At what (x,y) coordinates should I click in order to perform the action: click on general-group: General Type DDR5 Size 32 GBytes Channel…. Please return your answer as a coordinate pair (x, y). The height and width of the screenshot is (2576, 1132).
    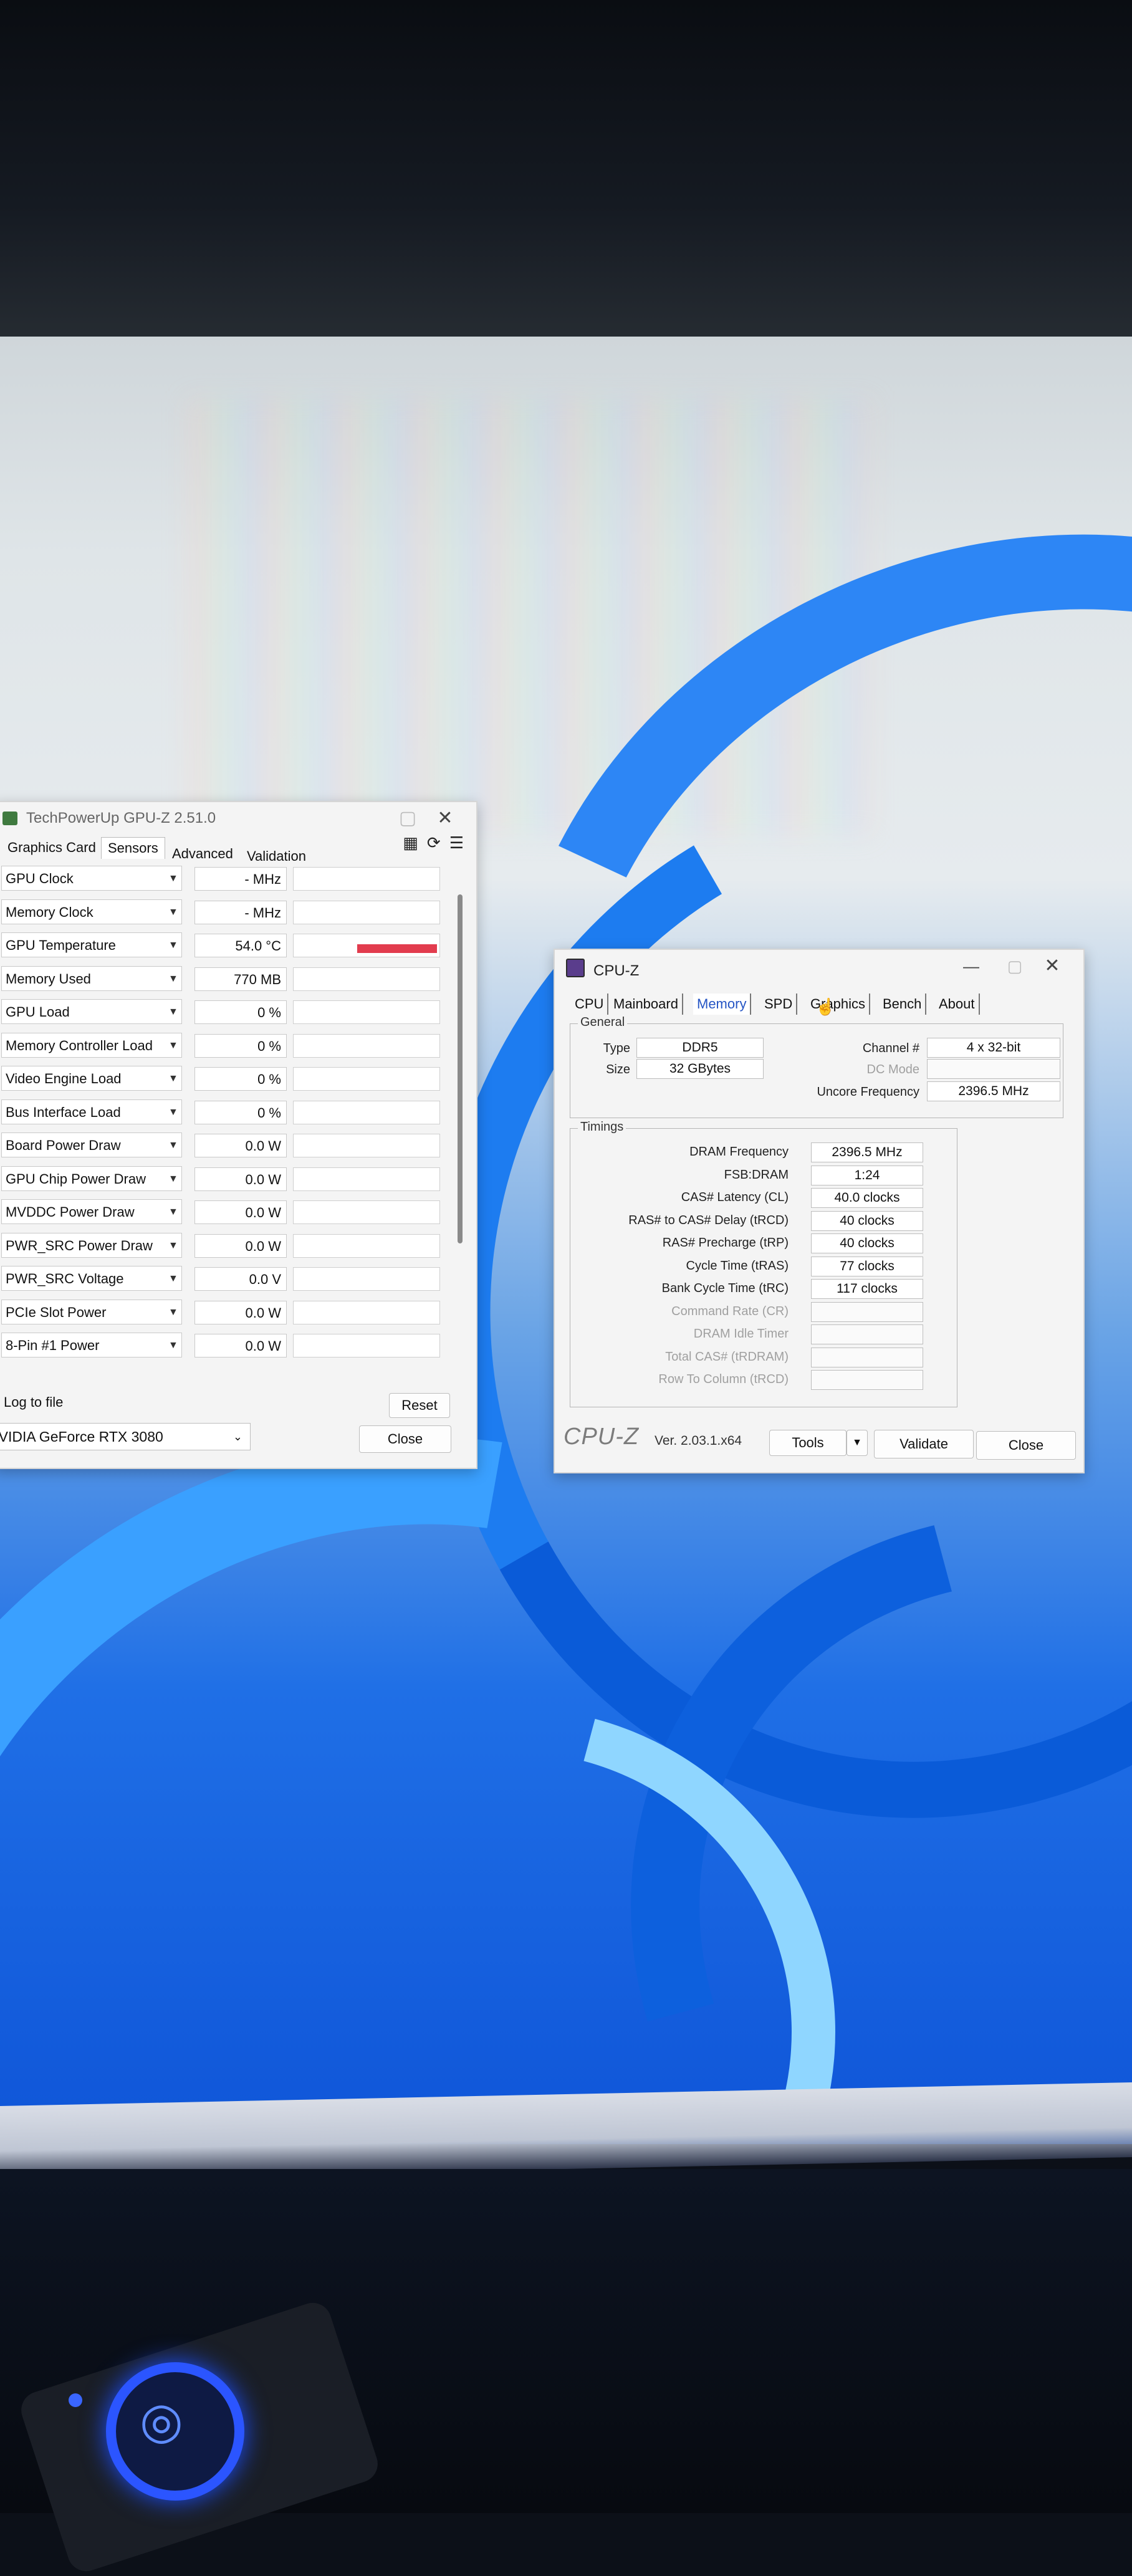
    Looking at the image, I should click on (816, 1066).